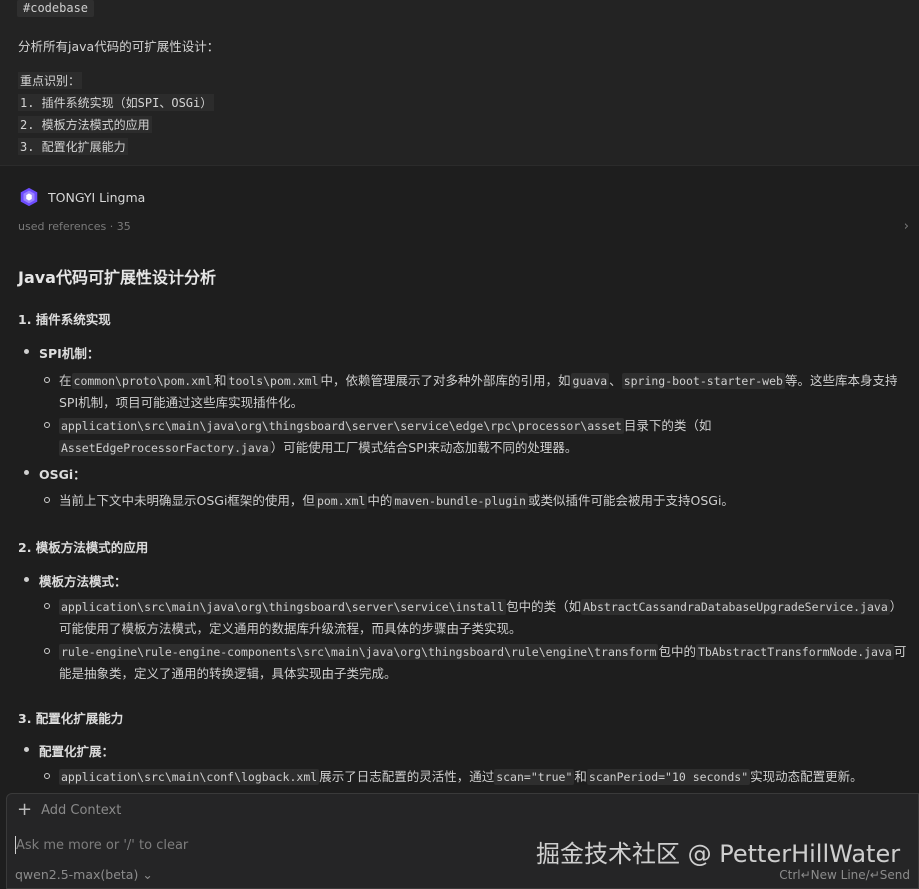 Image resolution: width=919 pixels, height=889 pixels. What do you see at coordinates (117, 277) in the screenshot?
I see `answer-title: Java代码可扩展性设计分析` at bounding box center [117, 277].